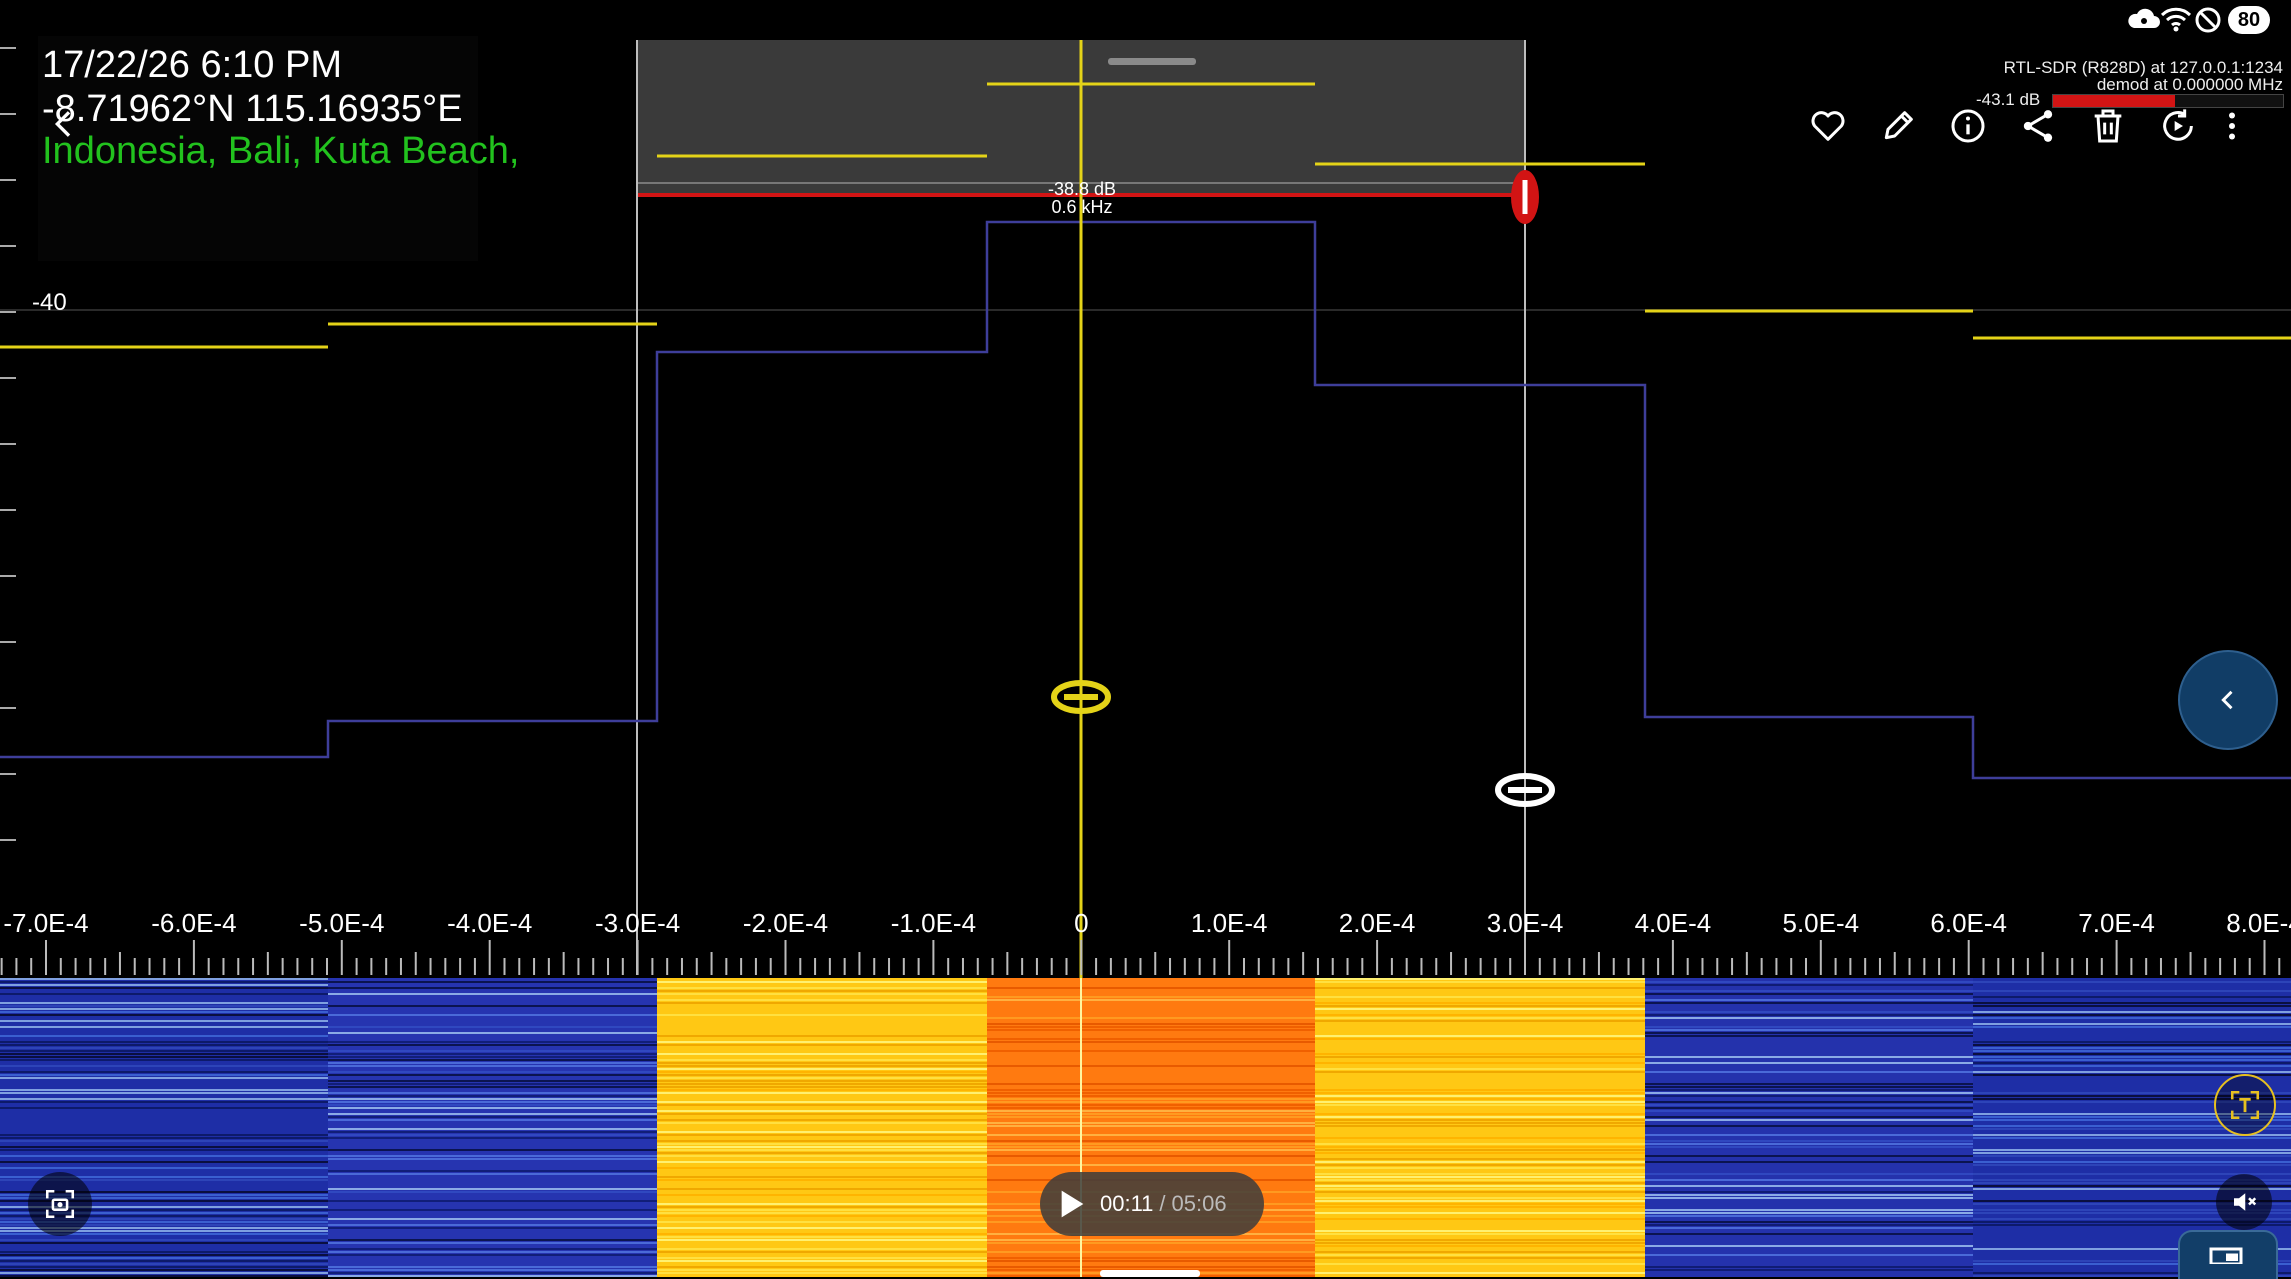 The width and height of the screenshot is (2291, 1279). What do you see at coordinates (2038, 126) in the screenshot?
I see `share-button` at bounding box center [2038, 126].